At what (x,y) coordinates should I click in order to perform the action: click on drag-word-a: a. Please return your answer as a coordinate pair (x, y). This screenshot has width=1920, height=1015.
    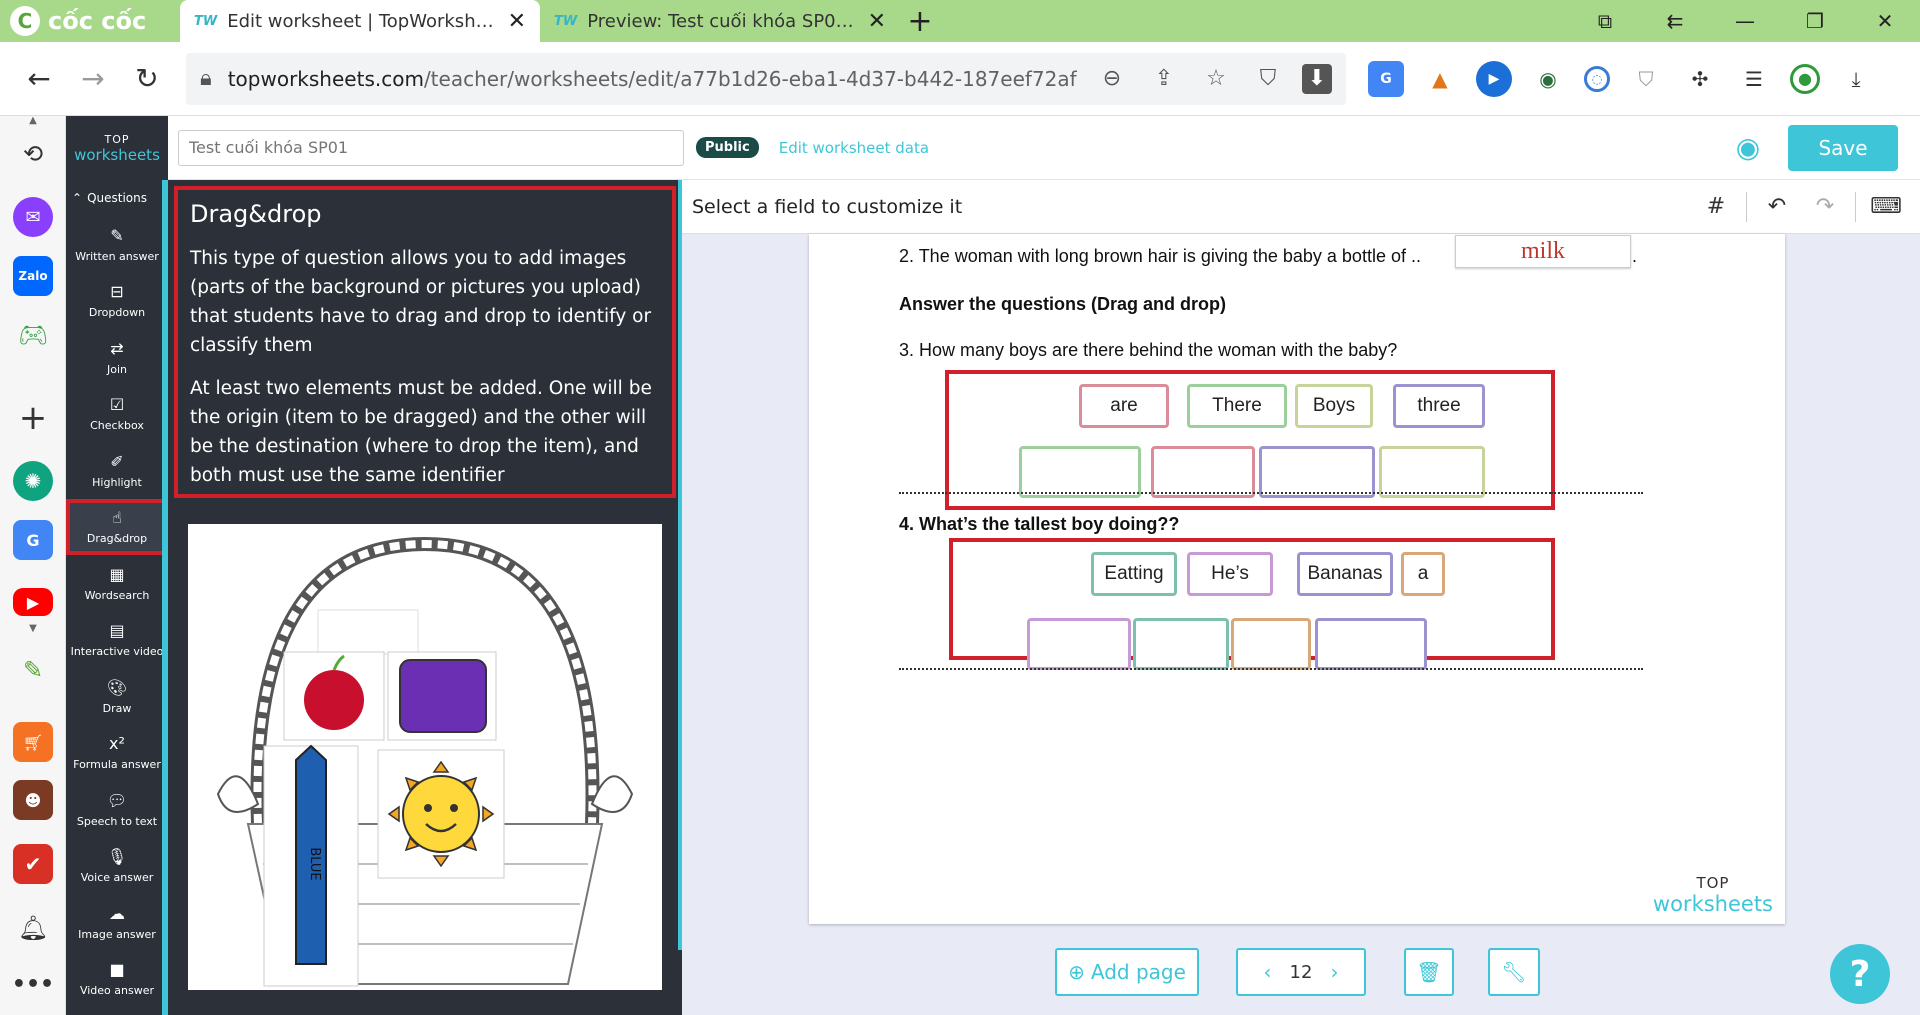
    Looking at the image, I should click on (1423, 574).